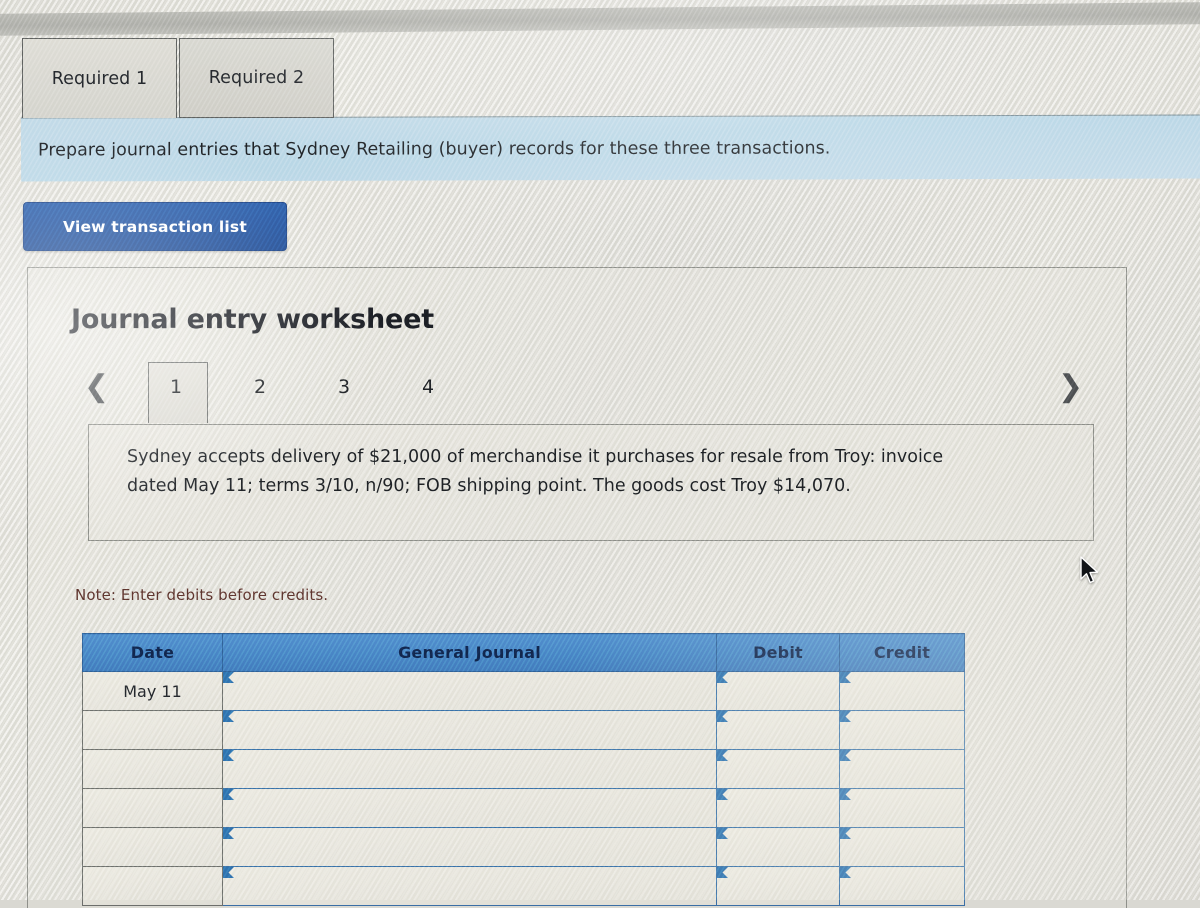  Describe the element at coordinates (152, 652) in the screenshot. I see `column-header-date: Date` at that location.